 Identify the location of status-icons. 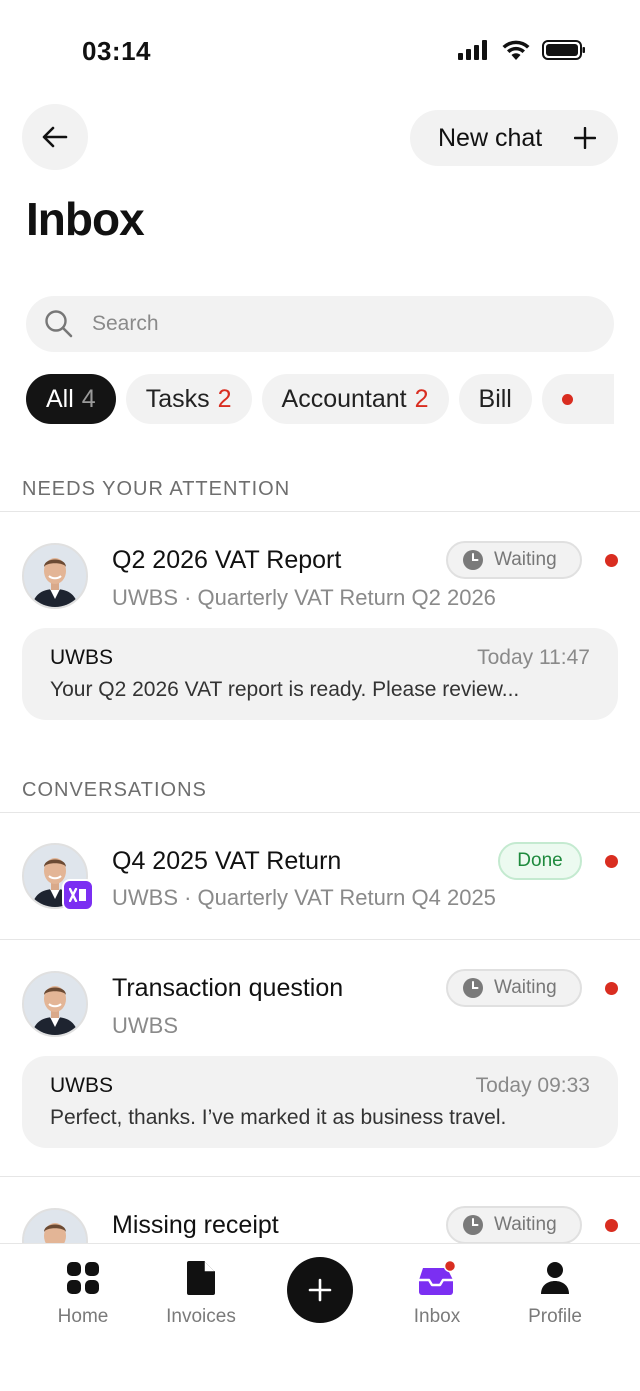
(522, 50).